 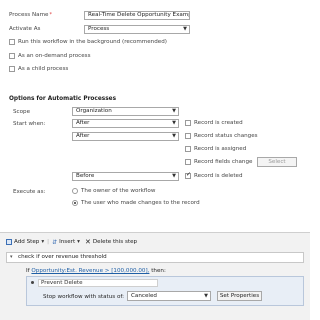 What do you see at coordinates (75, 203) in the screenshot?
I see `user-radio` at bounding box center [75, 203].